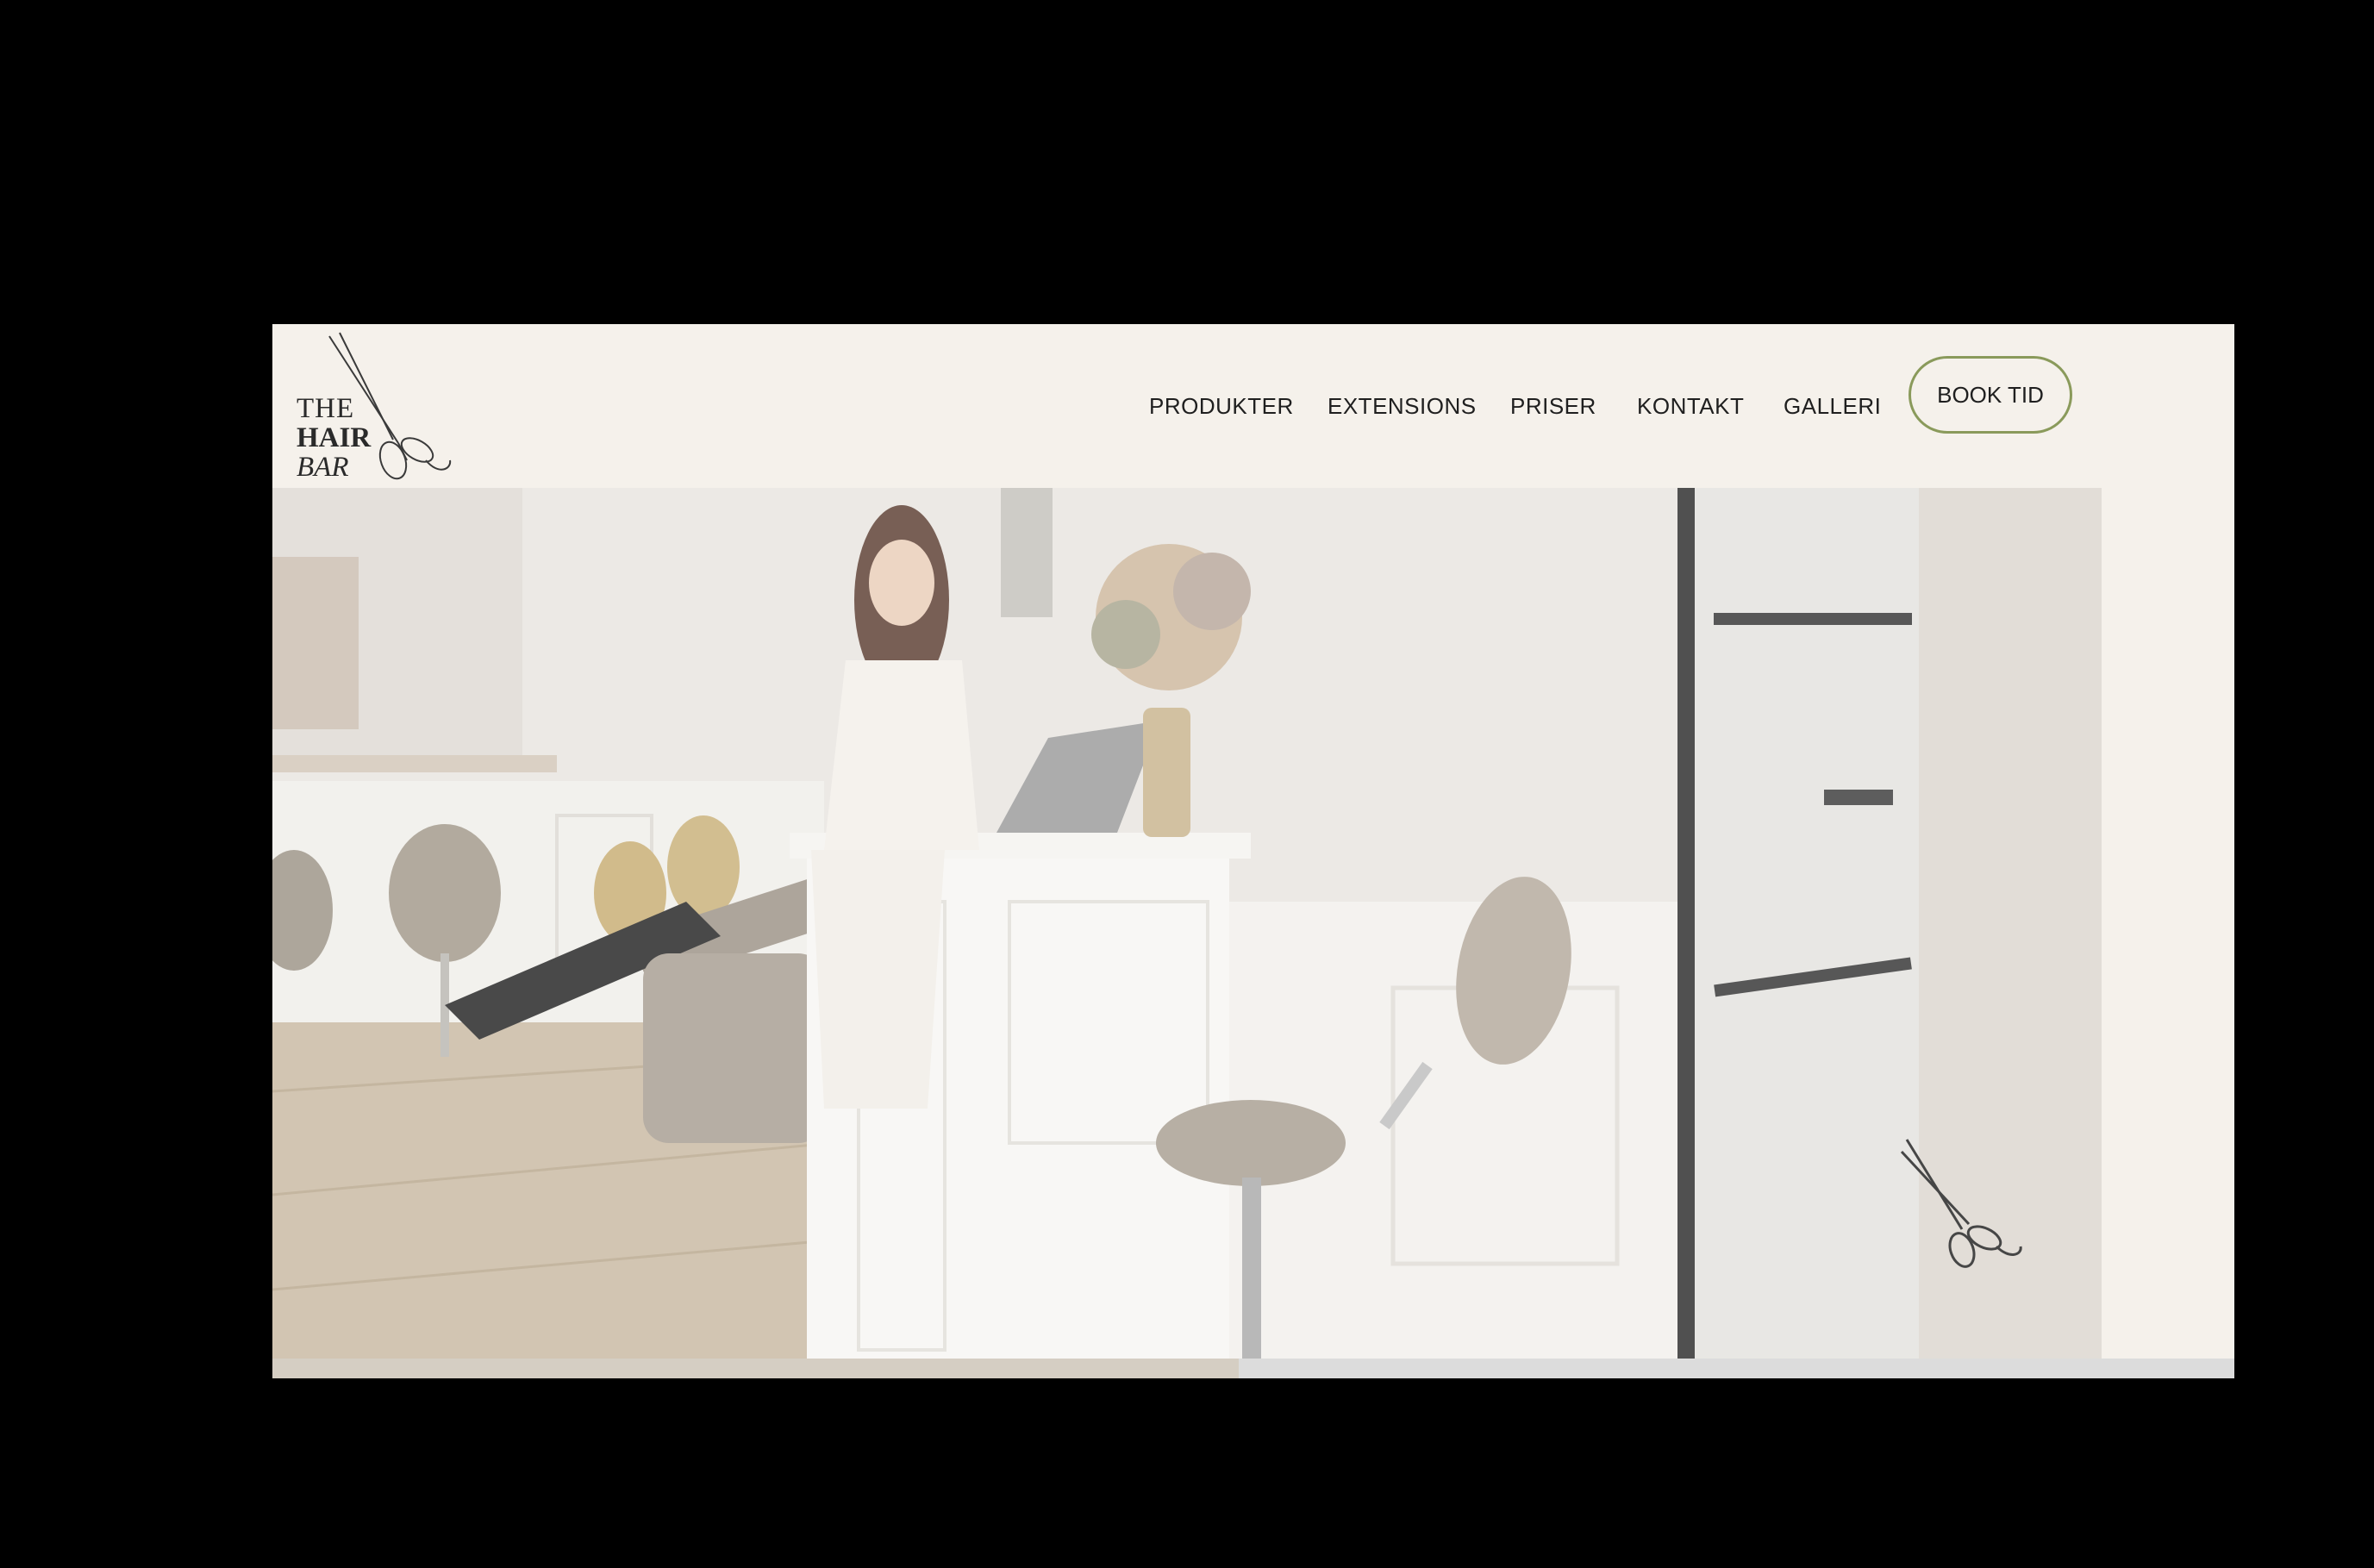  I want to click on nav-item-priser: PRISER, so click(1553, 406).